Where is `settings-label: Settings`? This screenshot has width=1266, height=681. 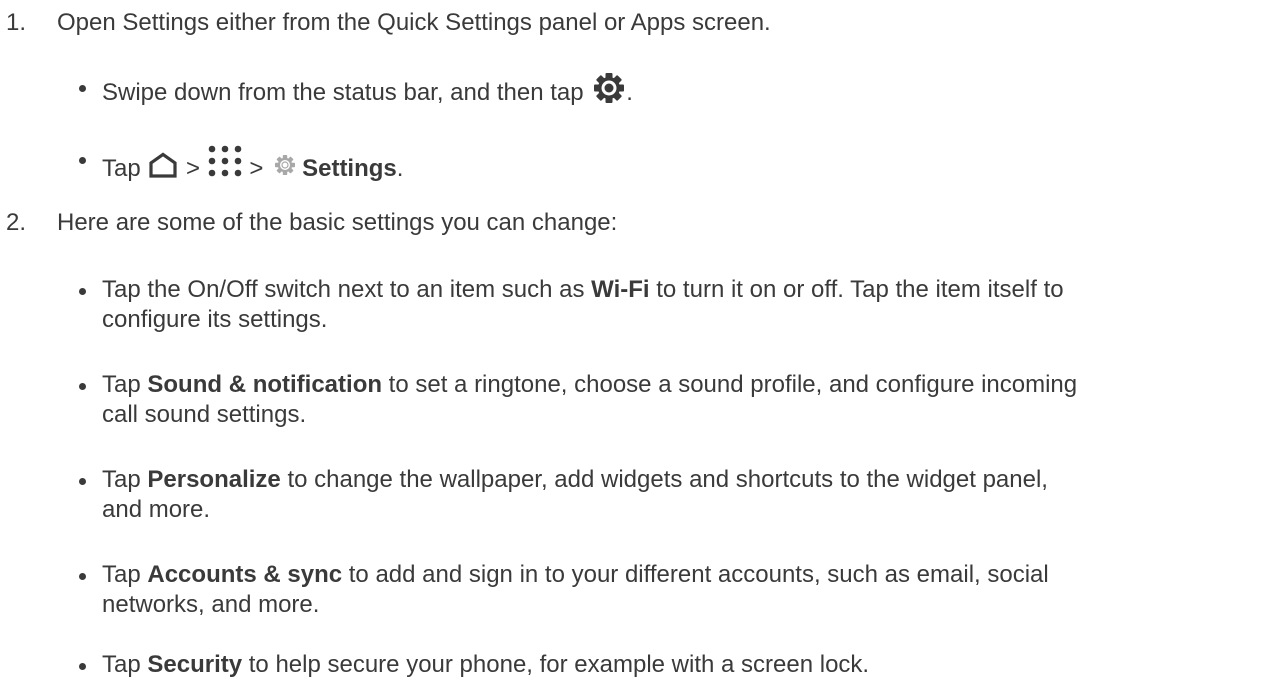 settings-label: Settings is located at coordinates (349, 168).